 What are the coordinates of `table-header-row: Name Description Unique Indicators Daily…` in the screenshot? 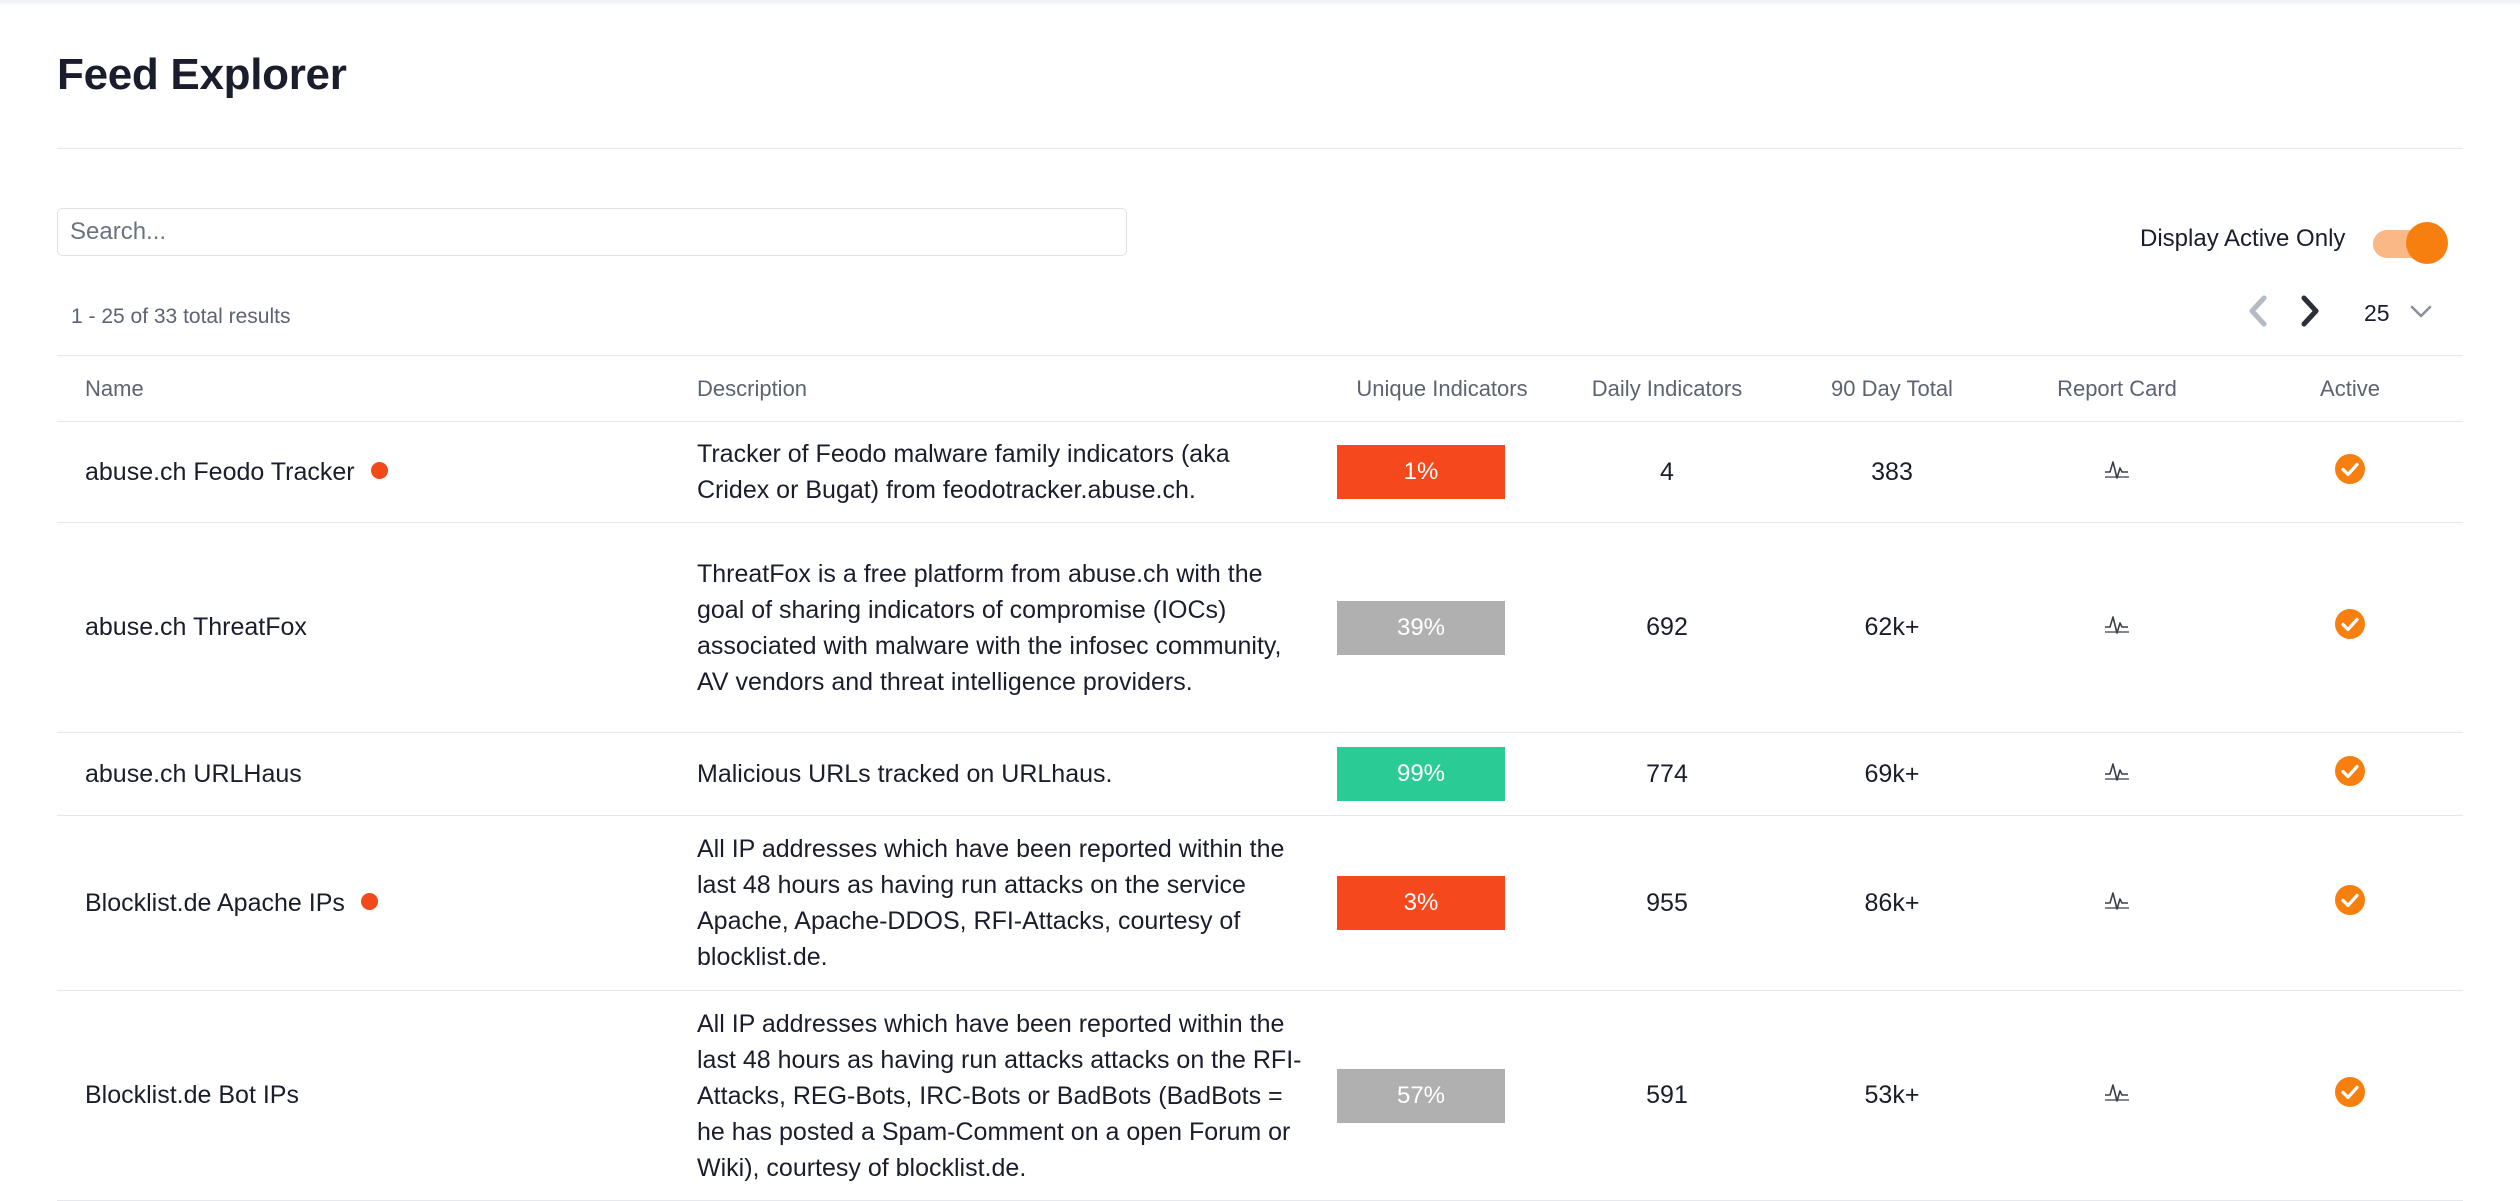 It's located at (1260, 388).